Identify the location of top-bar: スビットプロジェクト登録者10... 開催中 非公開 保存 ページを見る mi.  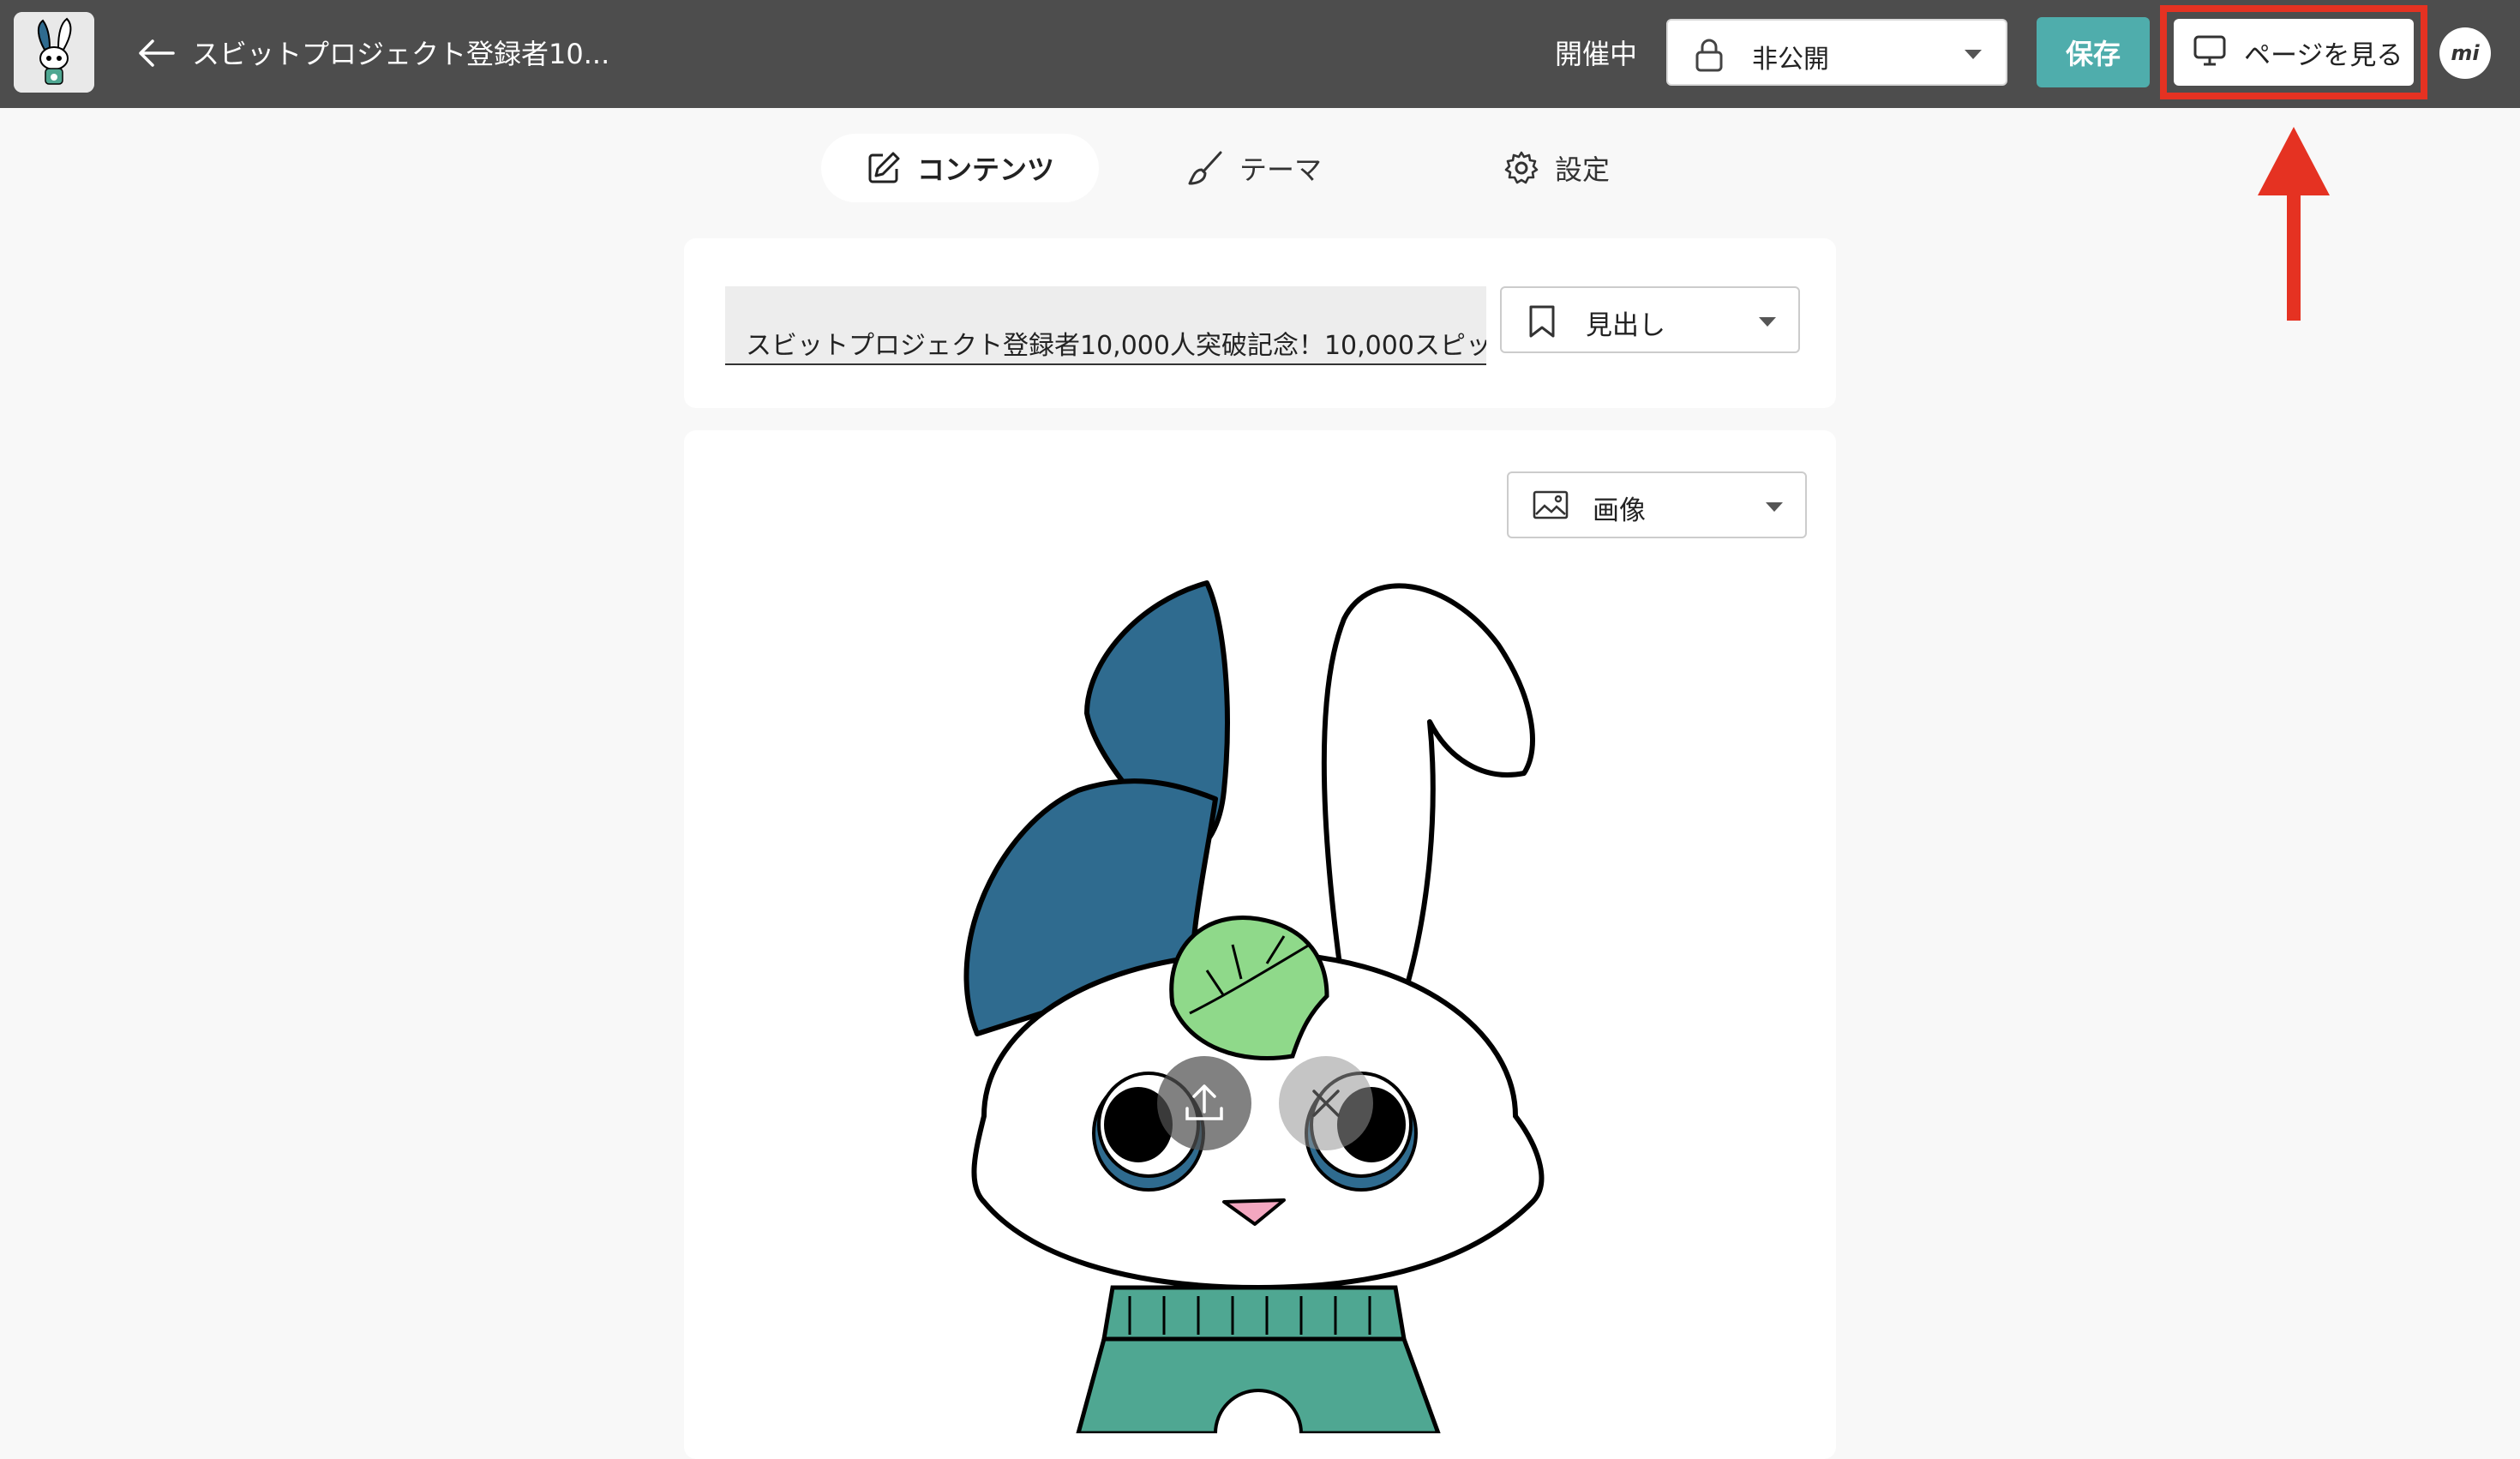
(1260, 54).